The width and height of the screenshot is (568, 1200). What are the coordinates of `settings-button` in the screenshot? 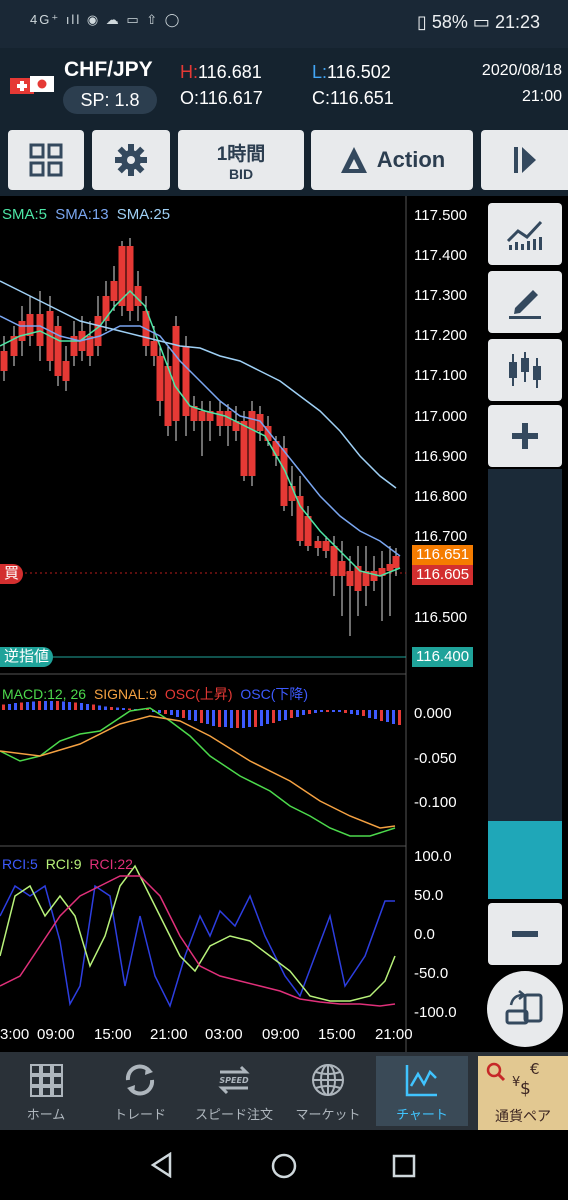 It's located at (131, 160).